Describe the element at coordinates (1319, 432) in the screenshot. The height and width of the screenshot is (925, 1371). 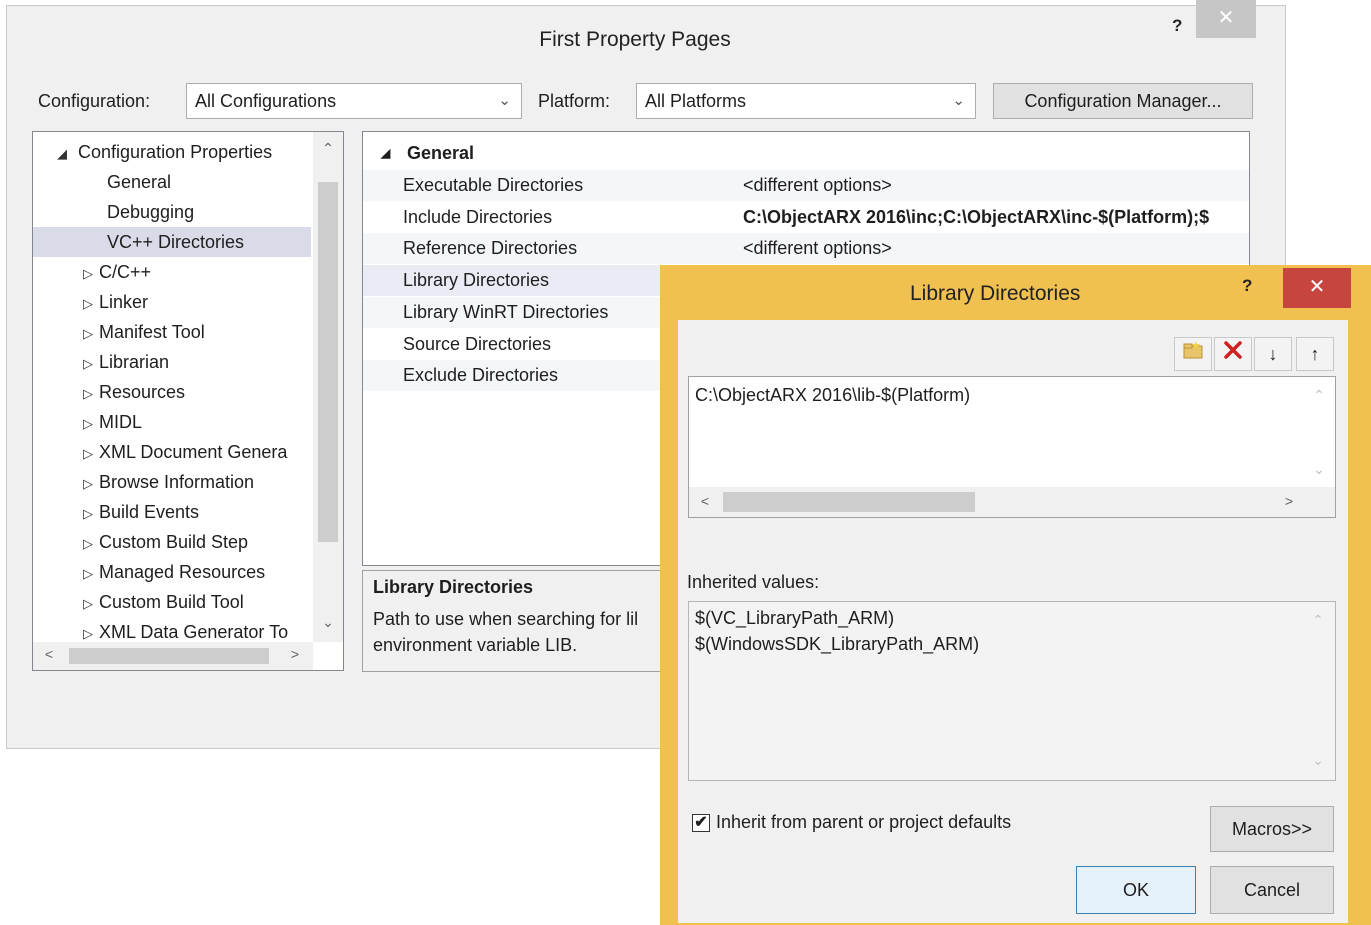
I see `edit-vertical-scrollbar: ⌃ ⌄` at that location.